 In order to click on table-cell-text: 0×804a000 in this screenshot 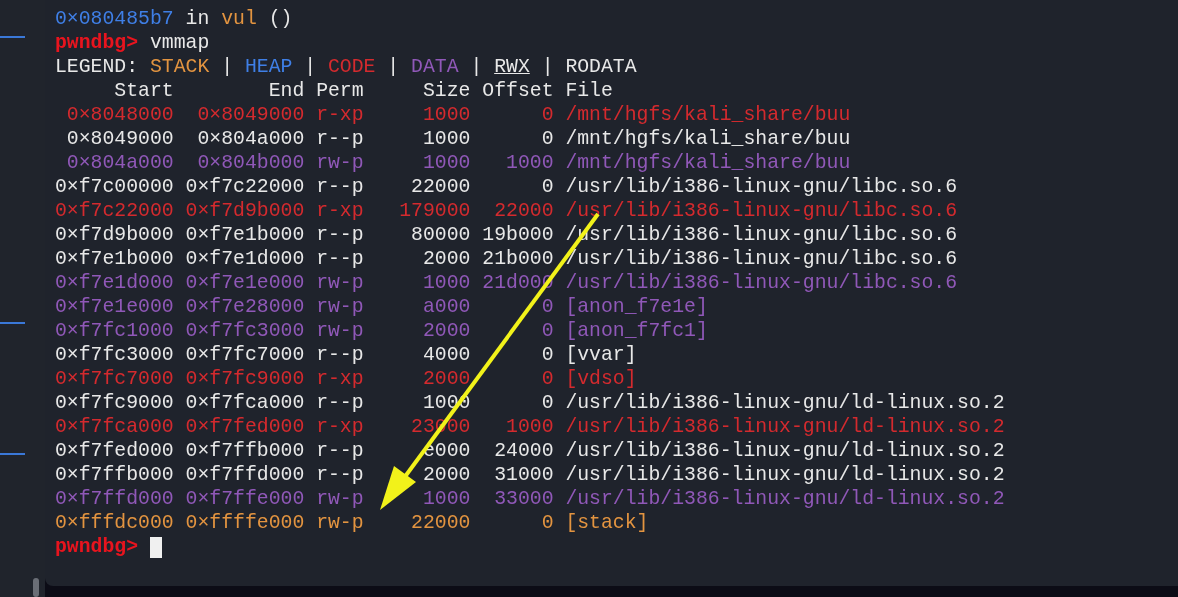, I will do `click(250, 139)`.